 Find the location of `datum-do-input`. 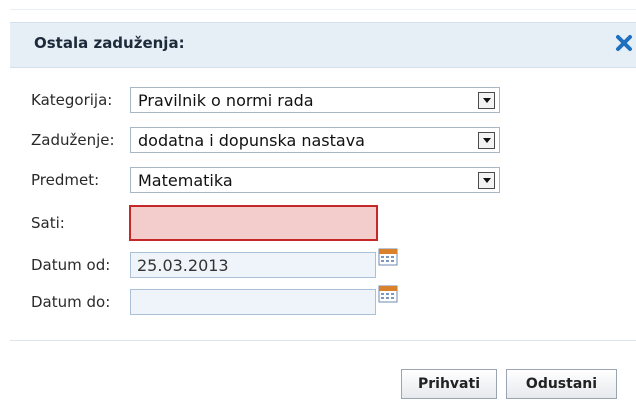

datum-do-input is located at coordinates (253, 302).